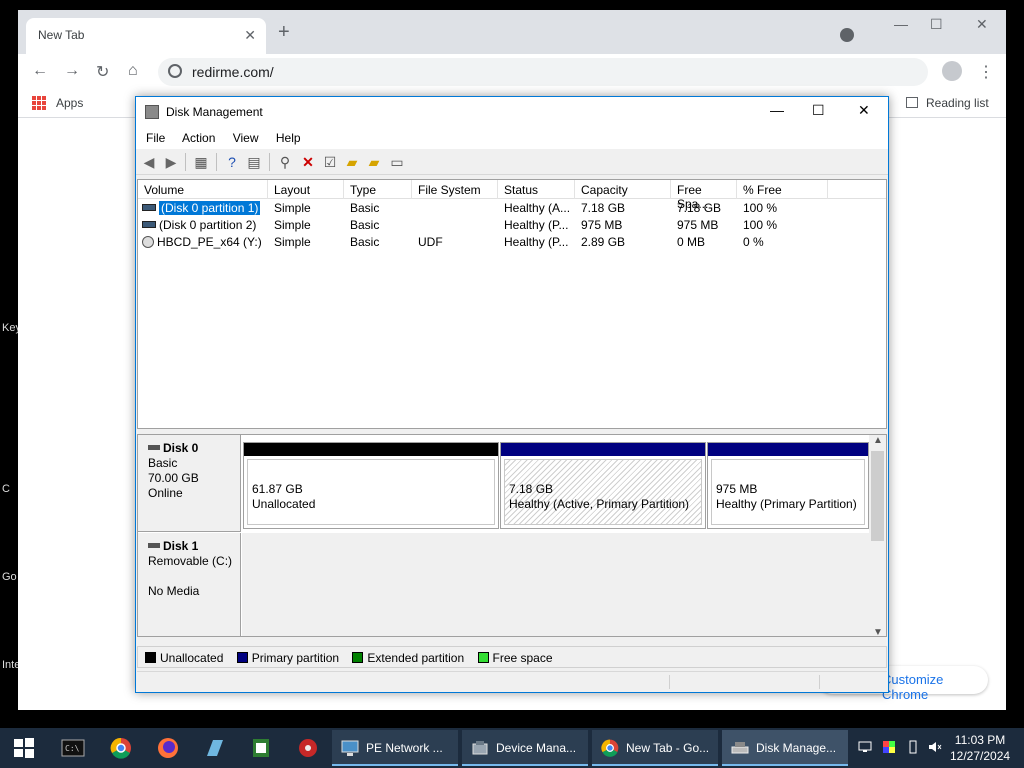  I want to click on windows-start-icon, so click(24, 748).